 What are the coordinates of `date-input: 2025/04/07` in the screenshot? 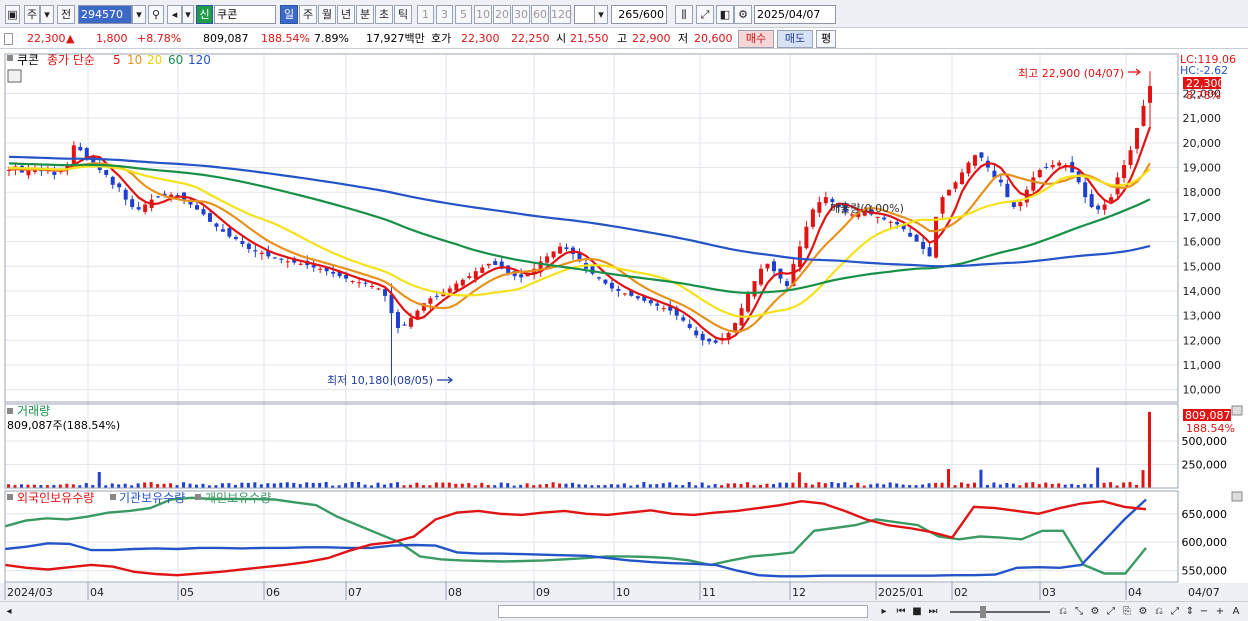 It's located at (795, 14).